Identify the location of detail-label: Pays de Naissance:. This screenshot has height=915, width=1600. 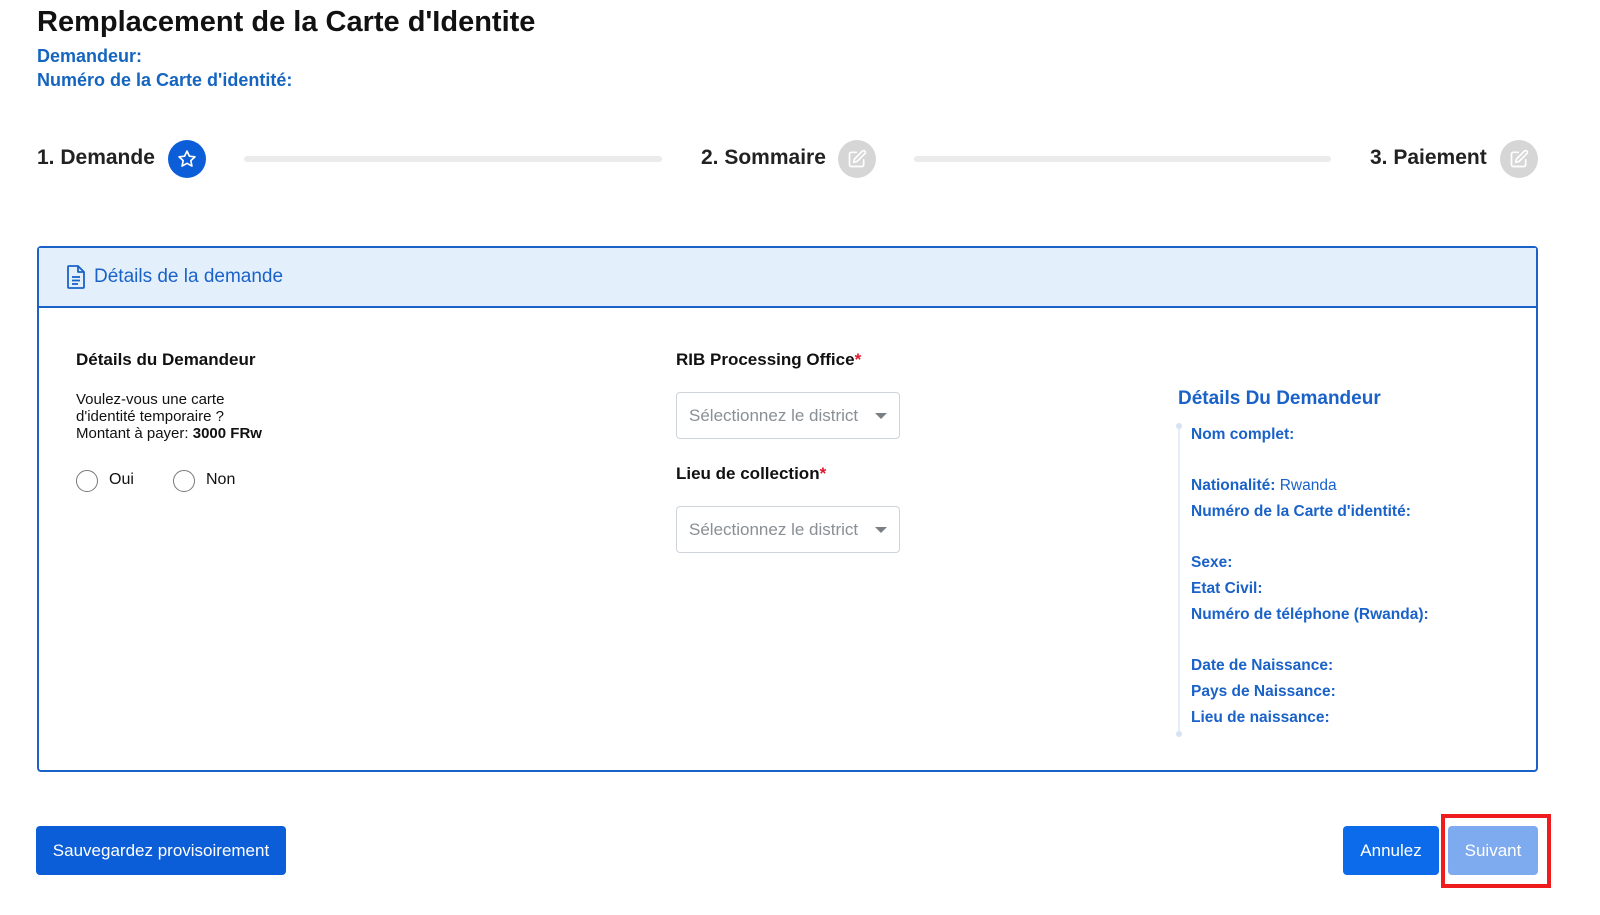
(1263, 691).